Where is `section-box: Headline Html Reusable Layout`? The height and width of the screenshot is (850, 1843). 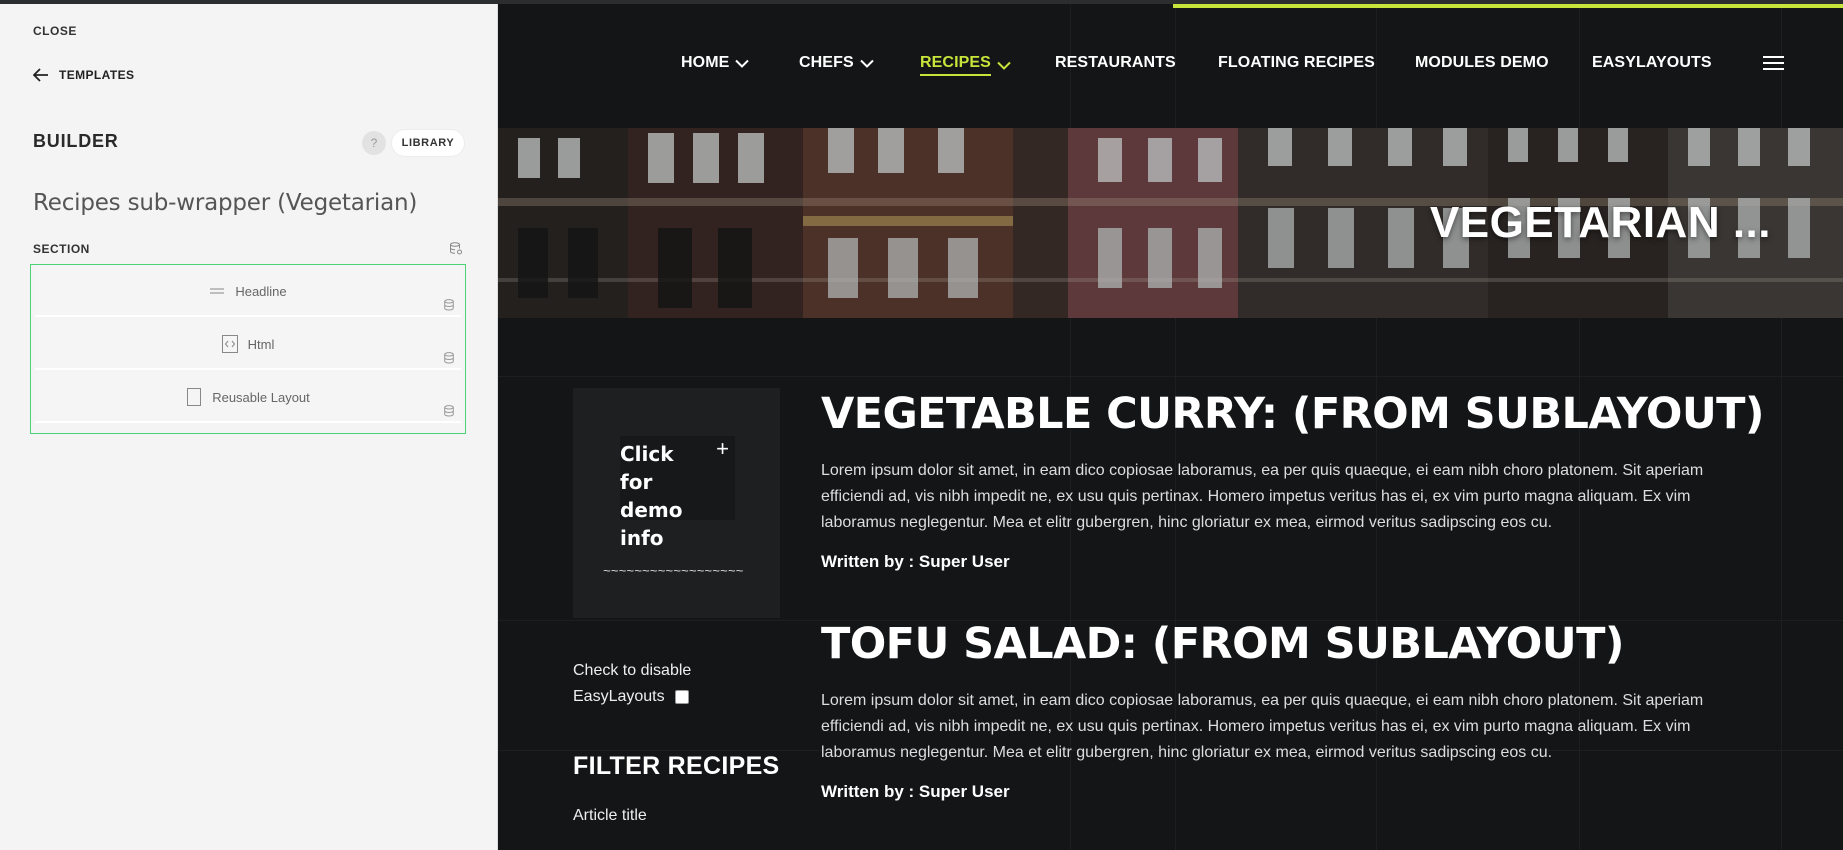 section-box: Headline Html Reusable Layout is located at coordinates (248, 349).